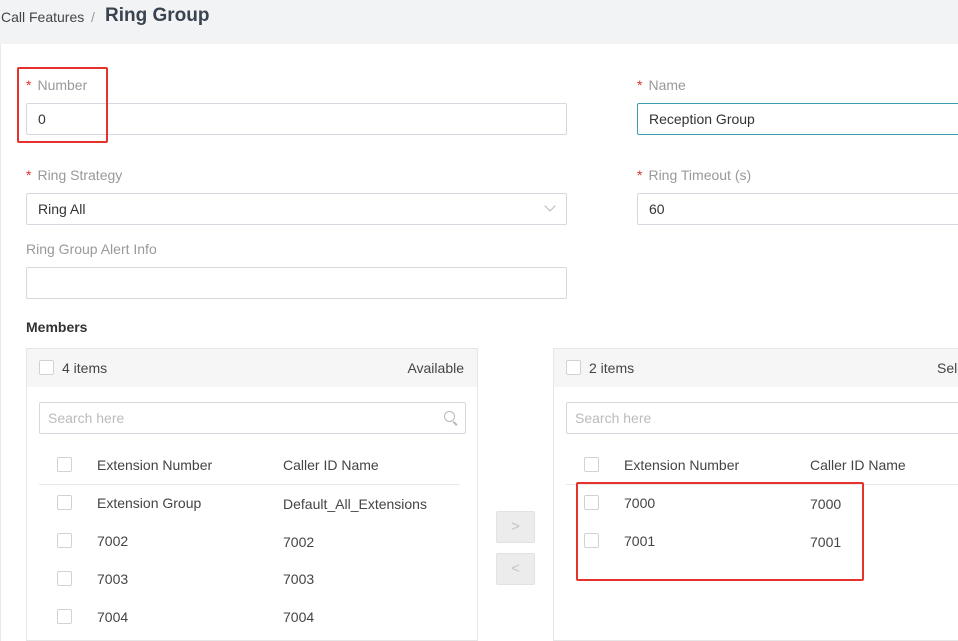 The width and height of the screenshot is (958, 641). I want to click on caller-id-name: Default_All_Extensions, so click(355, 504).